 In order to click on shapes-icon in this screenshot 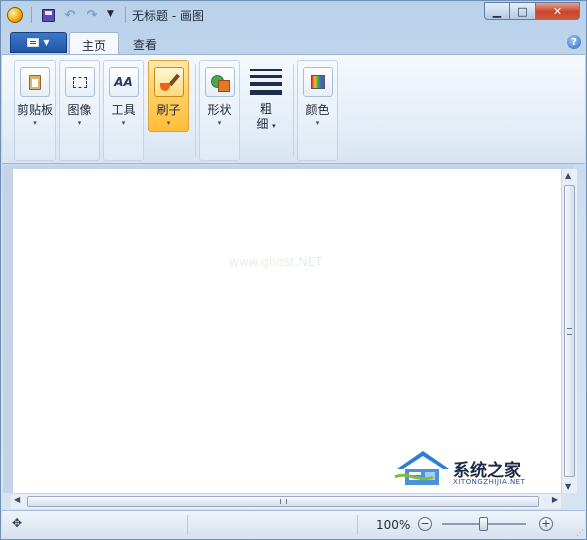, I will do `click(220, 82)`.